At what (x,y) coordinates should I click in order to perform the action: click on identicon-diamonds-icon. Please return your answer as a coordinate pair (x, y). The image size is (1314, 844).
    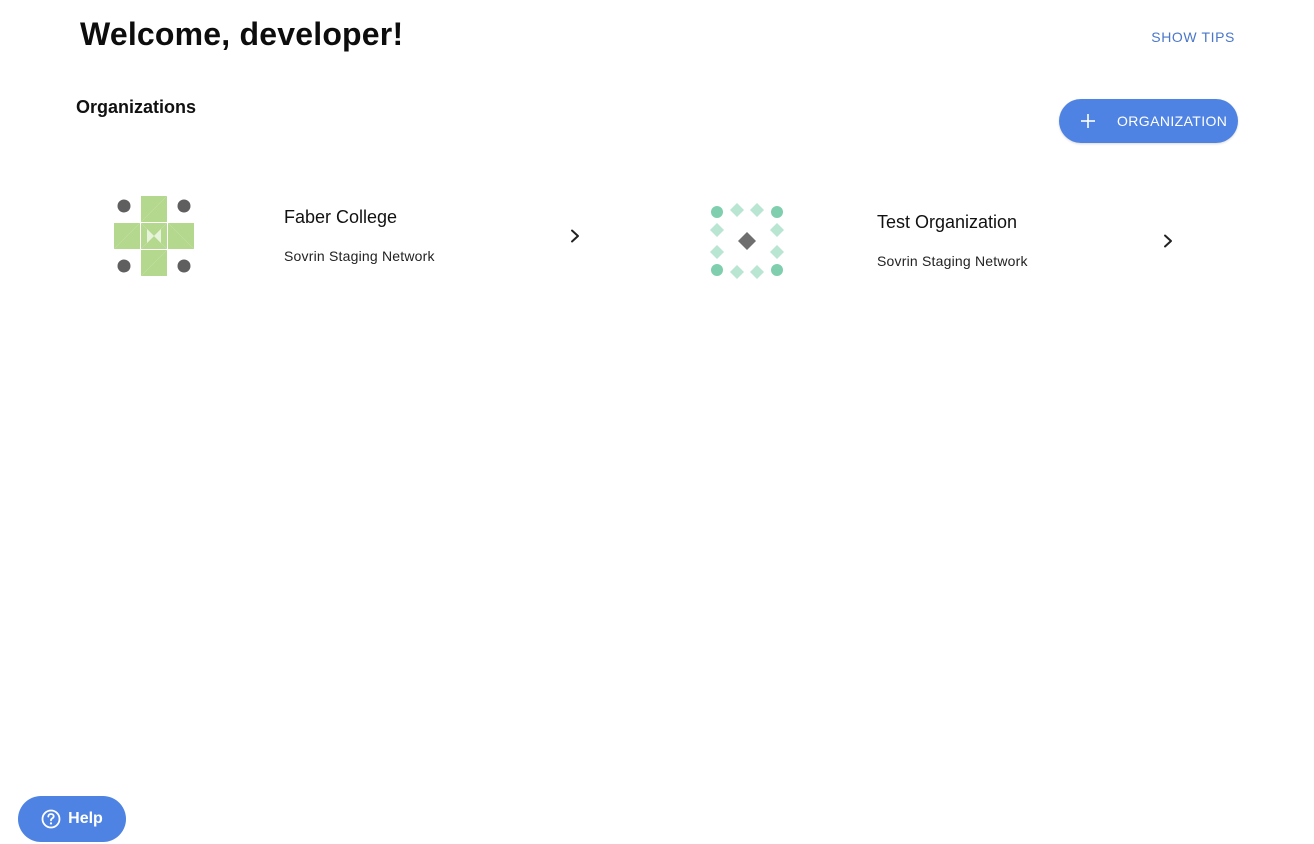
    Looking at the image, I should click on (747, 241).